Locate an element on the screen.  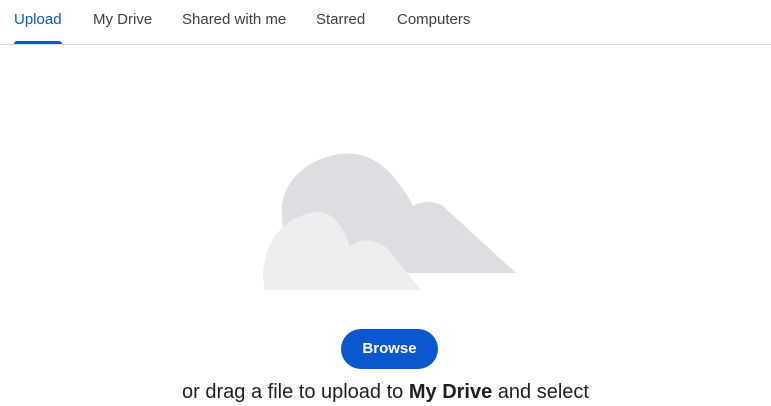
drag-text-target: My Drive is located at coordinates (450, 392).